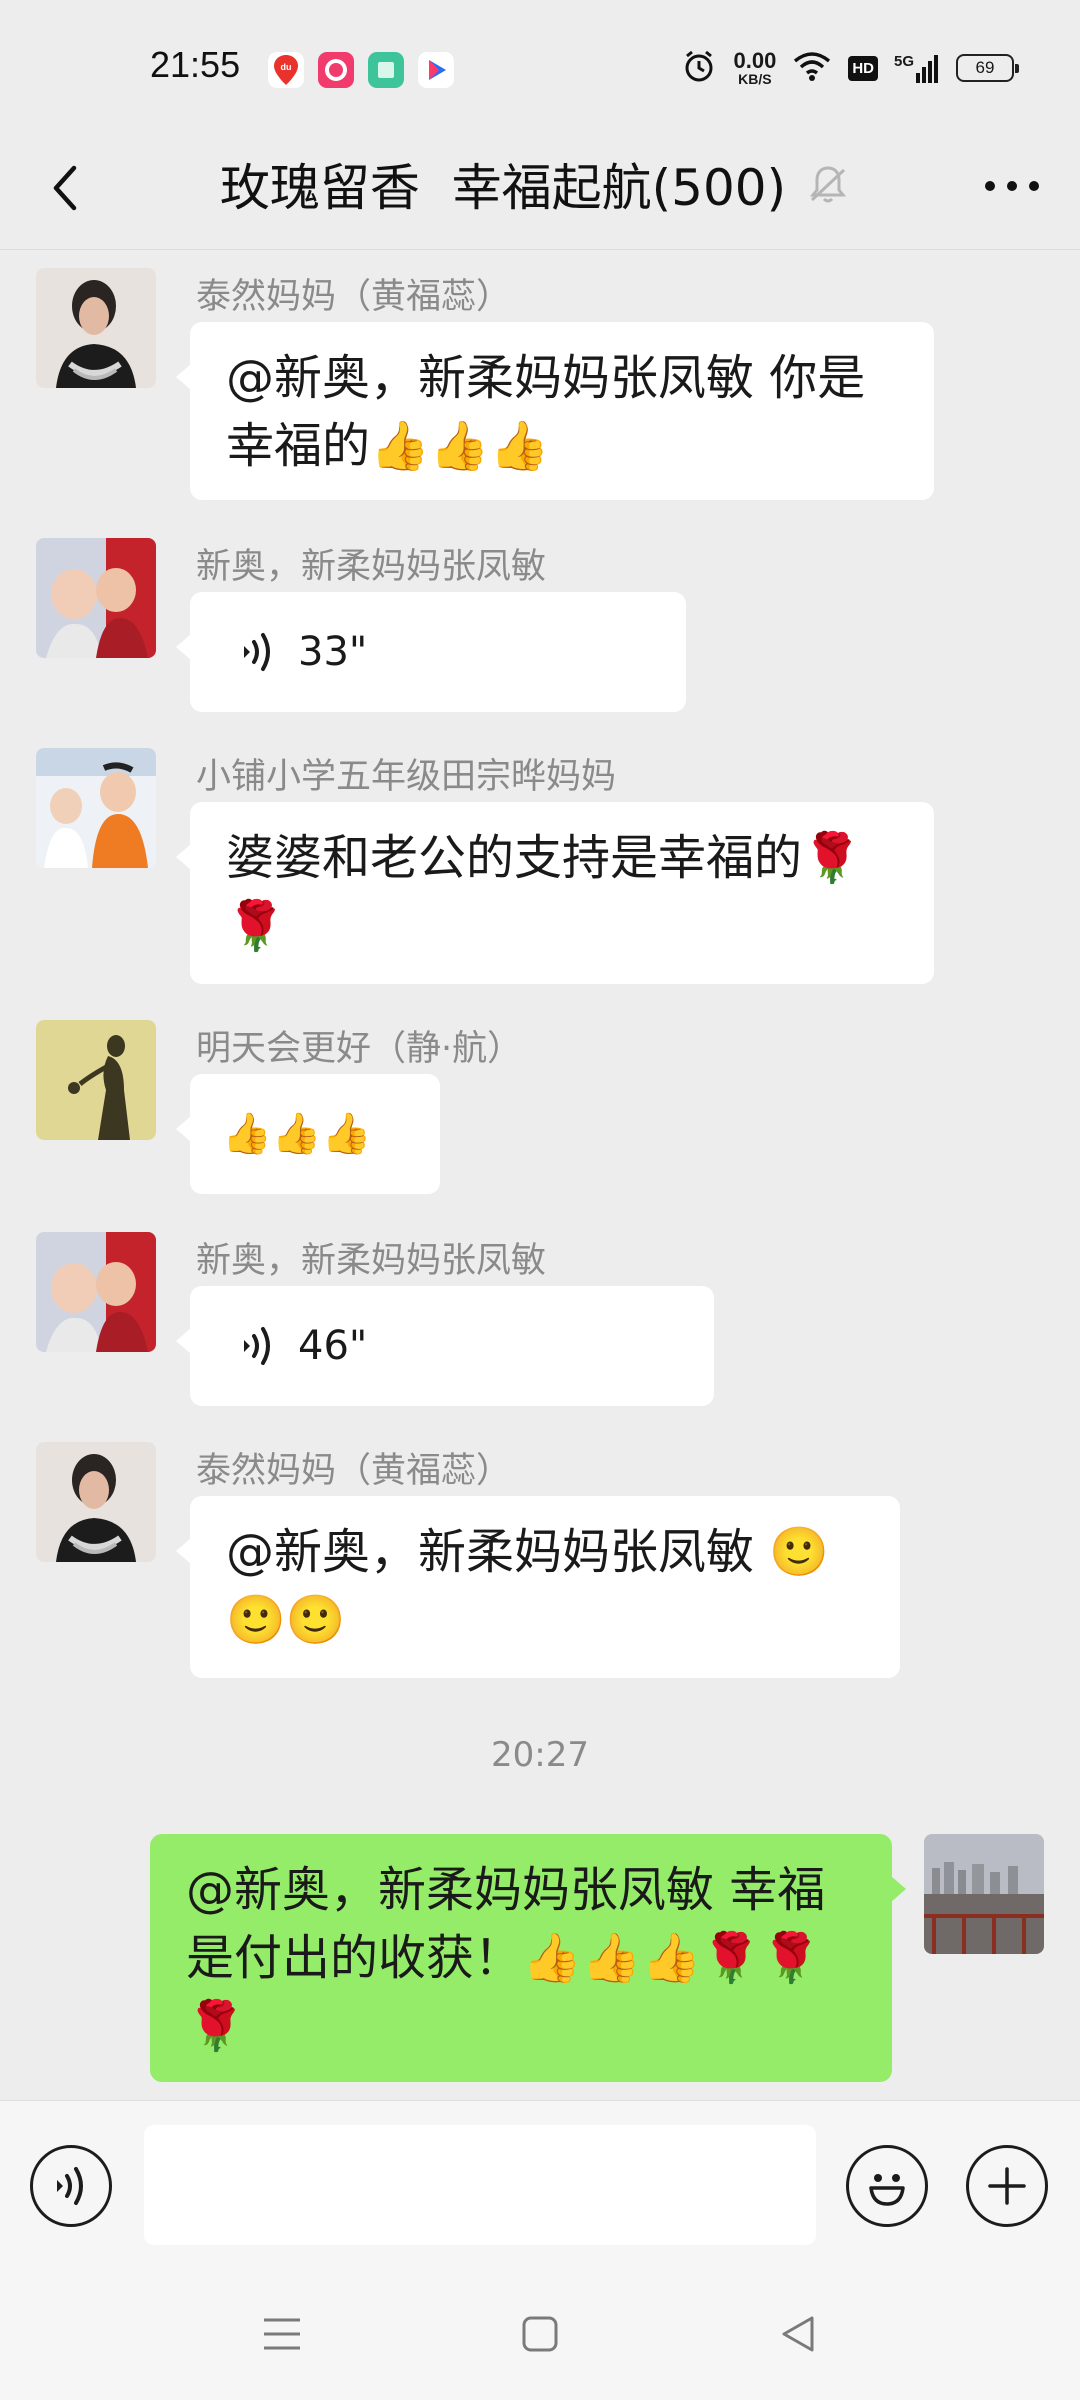  I want to click on more-options-button, so click(1012, 186).